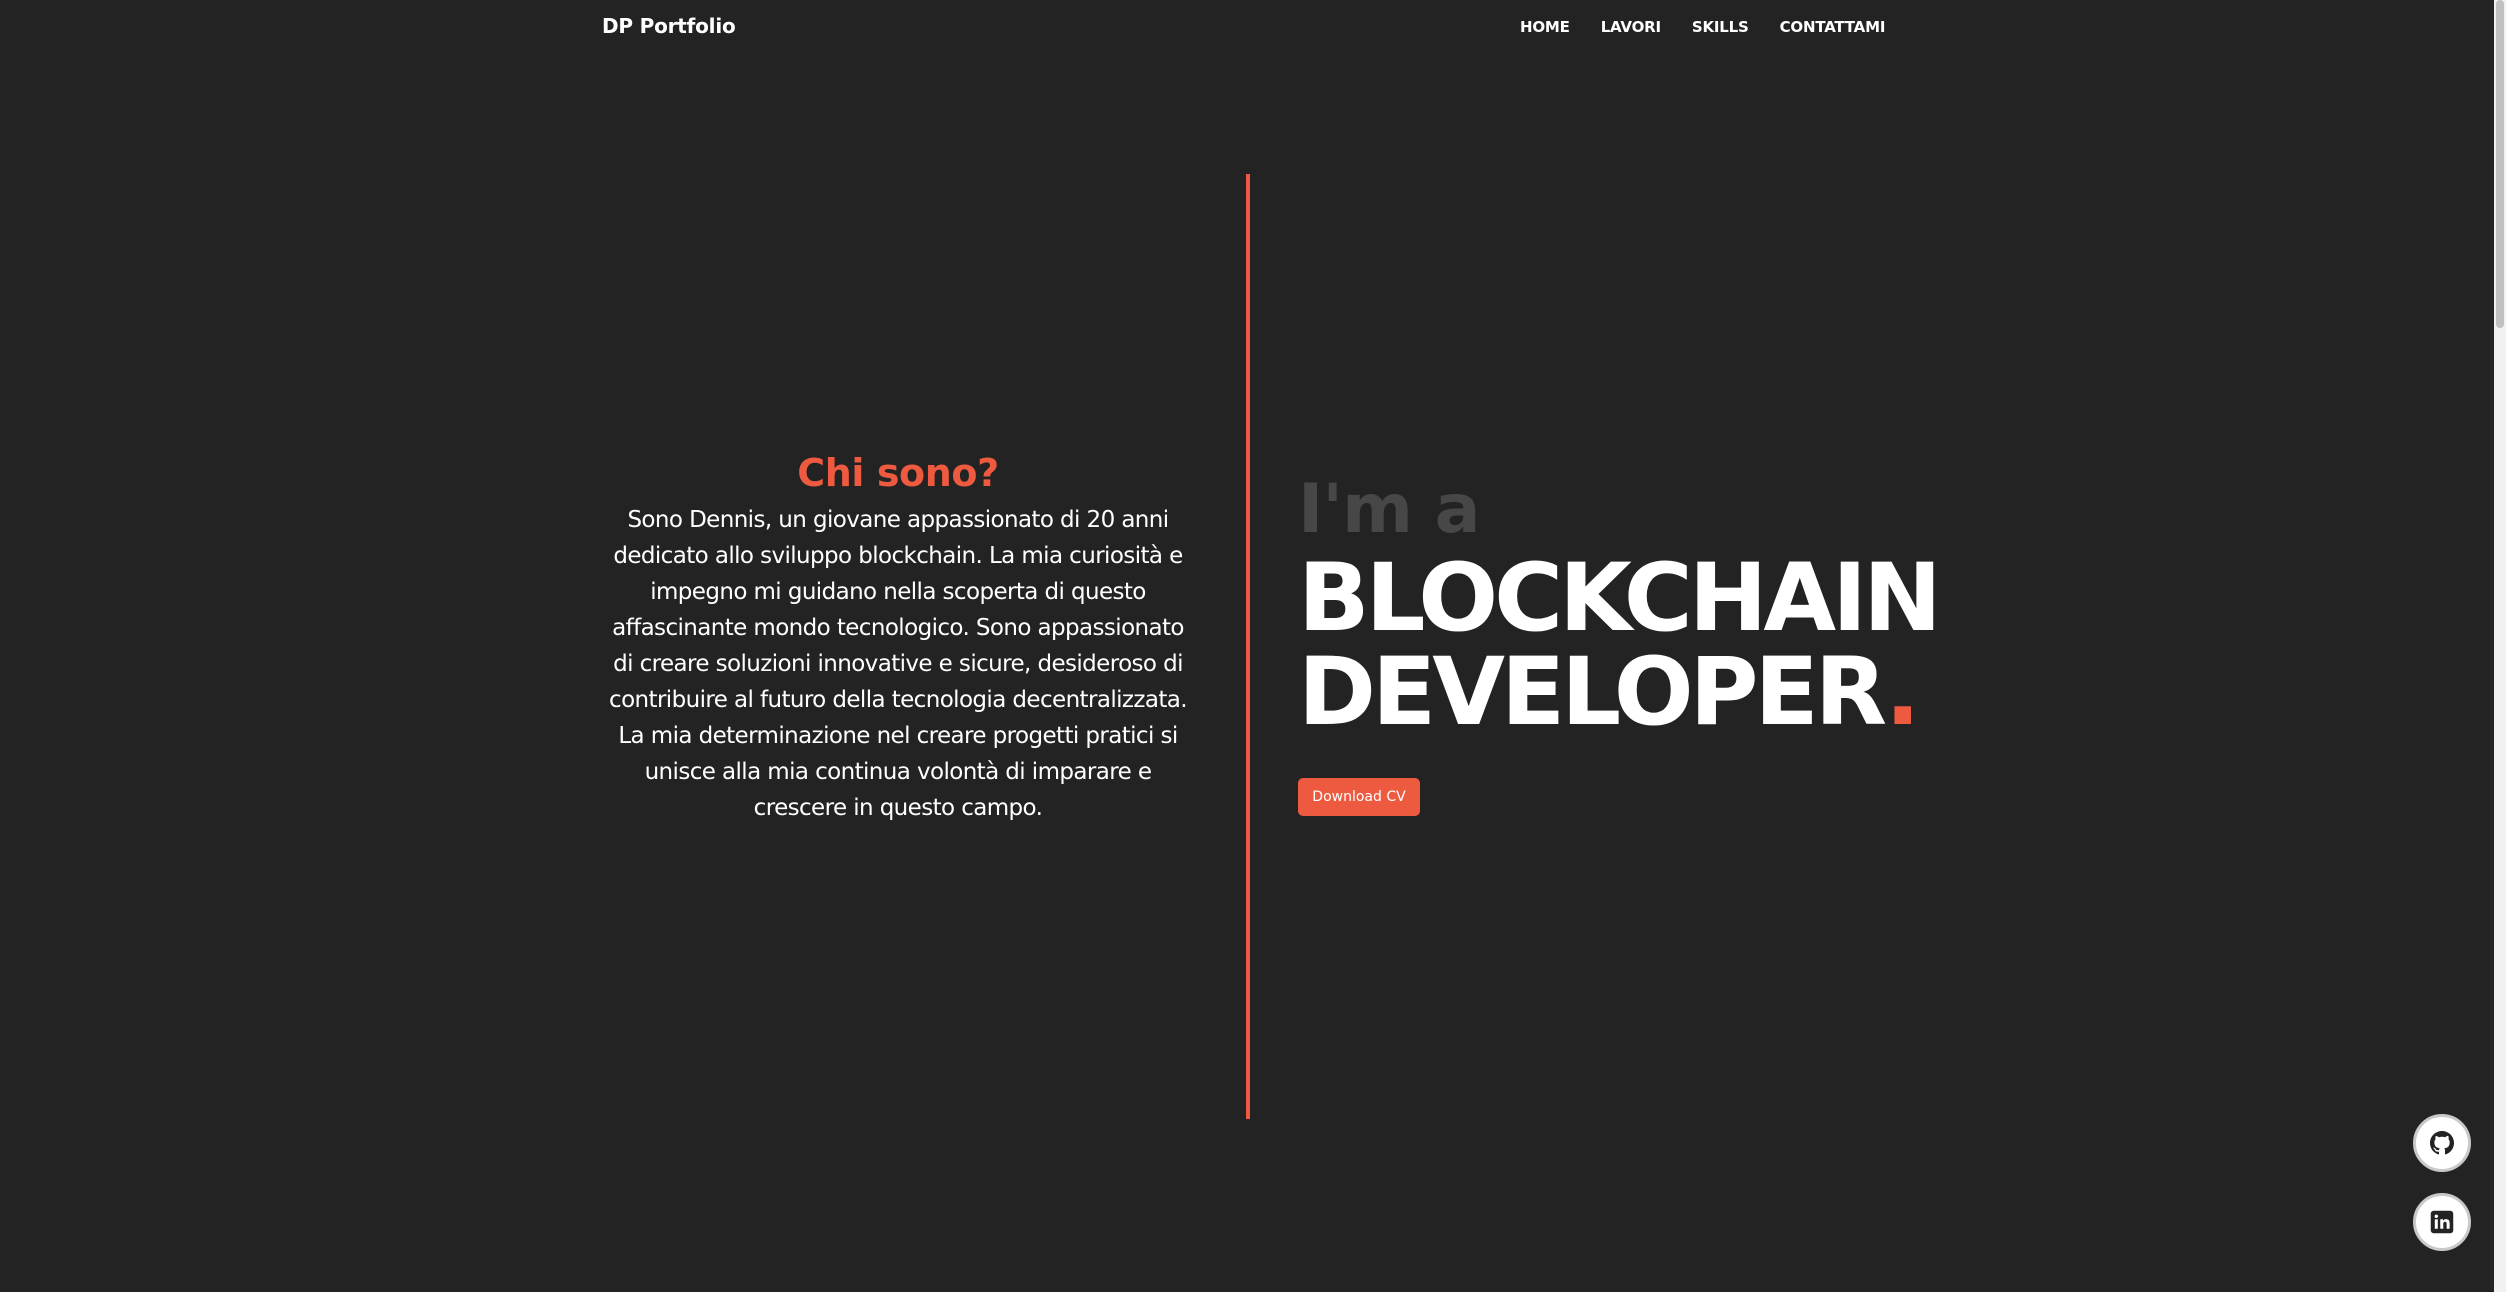 Image resolution: width=2506 pixels, height=1292 pixels. What do you see at coordinates (898, 473) in the screenshot?
I see `about-title: Chi sono?` at bounding box center [898, 473].